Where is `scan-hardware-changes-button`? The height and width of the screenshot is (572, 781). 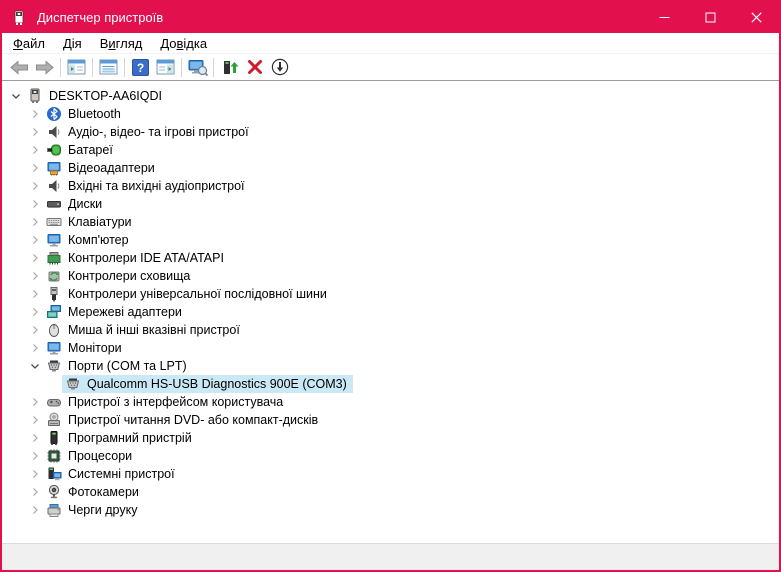 scan-hardware-changes-button is located at coordinates (197, 67).